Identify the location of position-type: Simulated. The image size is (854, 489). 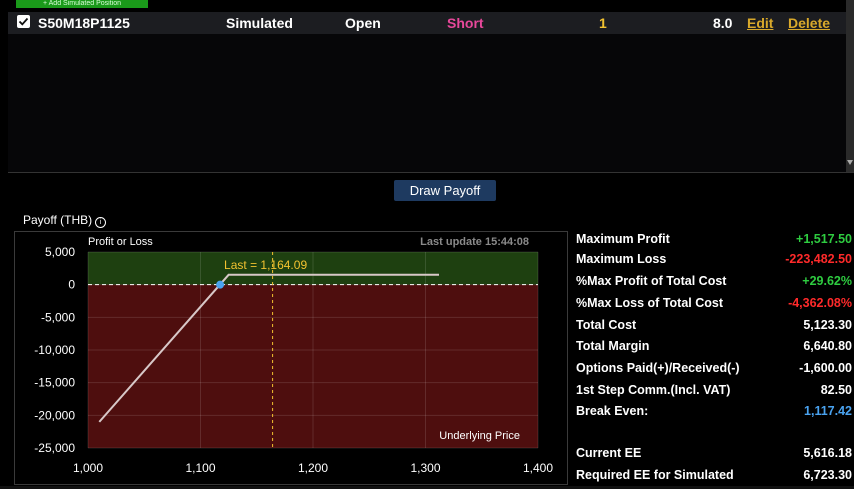
(259, 23).